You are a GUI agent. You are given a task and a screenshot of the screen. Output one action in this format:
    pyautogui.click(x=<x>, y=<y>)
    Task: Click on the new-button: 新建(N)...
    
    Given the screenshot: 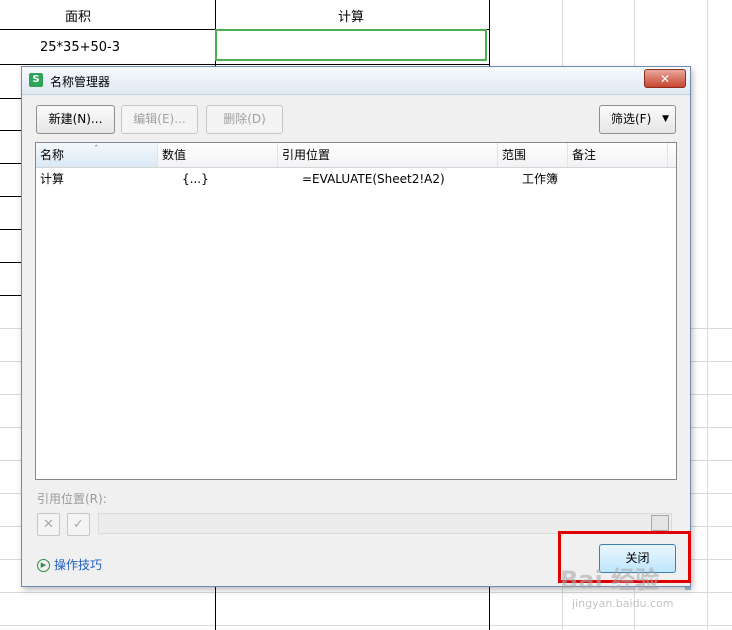 What is the action you would take?
    pyautogui.click(x=75, y=119)
    